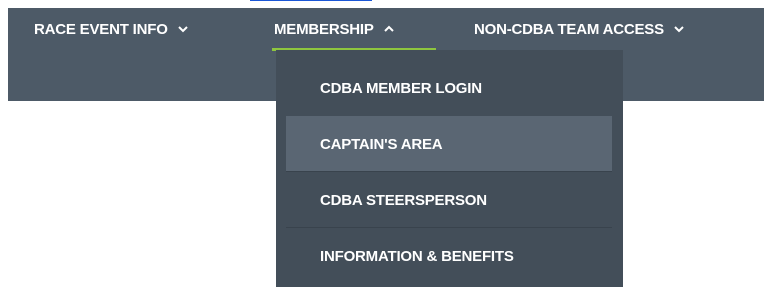 This screenshot has height=287, width=764. What do you see at coordinates (101, 29) in the screenshot?
I see `nav-item-label: RACE EVENT INFO` at bounding box center [101, 29].